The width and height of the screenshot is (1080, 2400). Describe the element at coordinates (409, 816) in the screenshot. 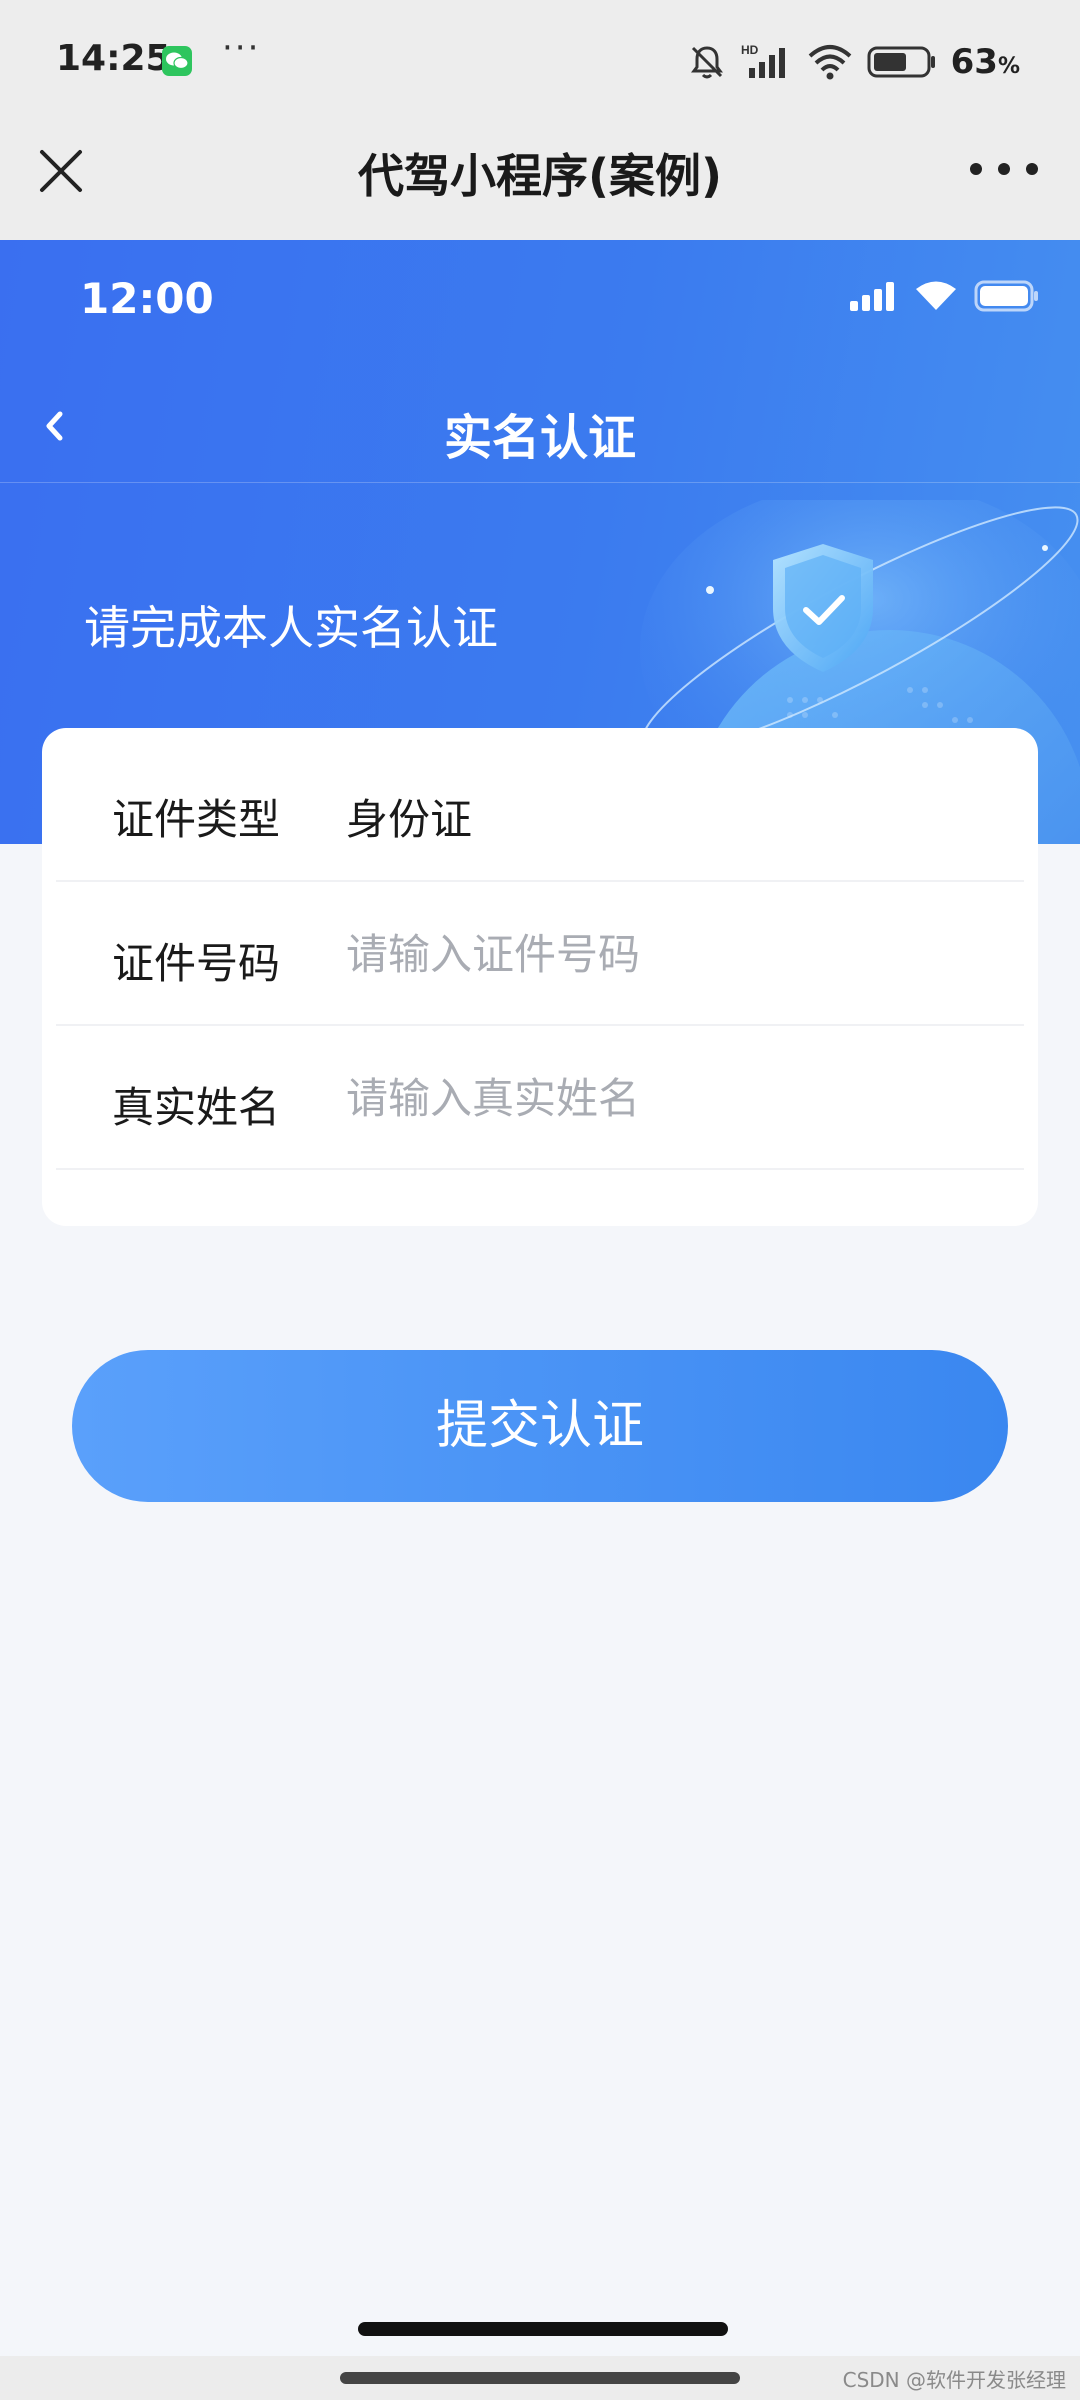

I see `id-type-value: 身份证` at that location.